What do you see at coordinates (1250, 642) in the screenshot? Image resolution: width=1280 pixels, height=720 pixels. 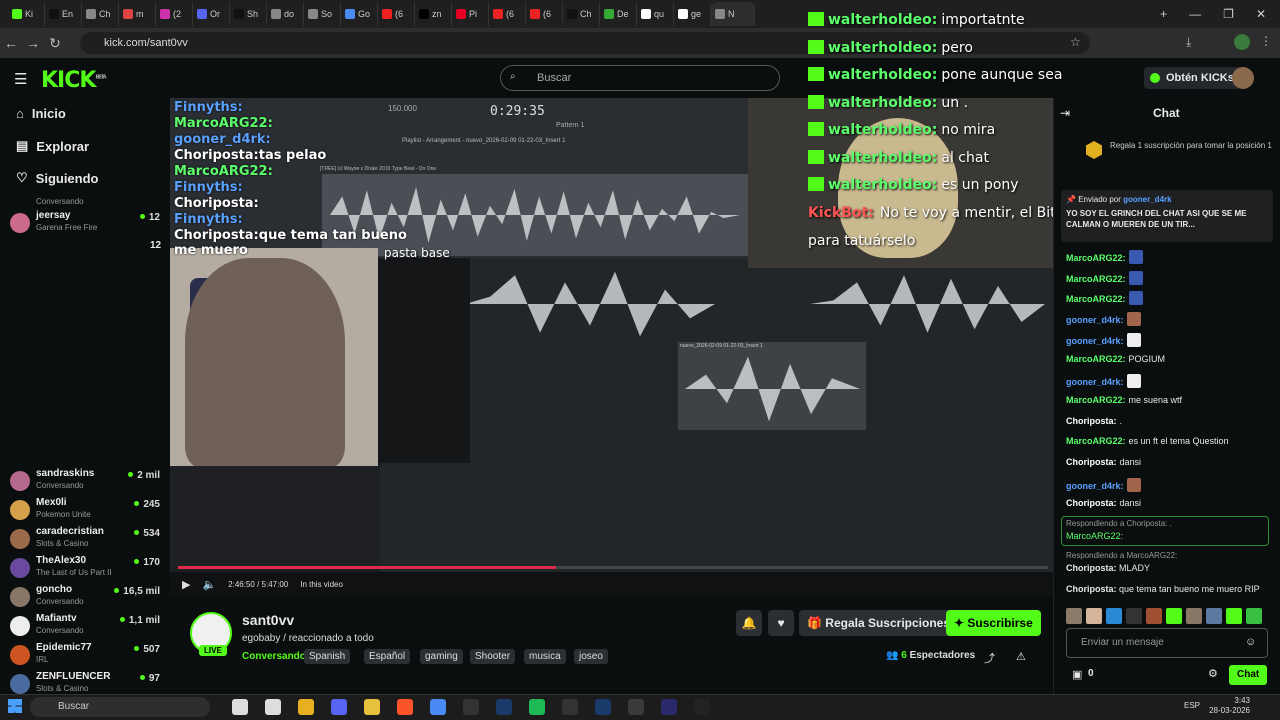 I see `emoji-icon: ☺` at bounding box center [1250, 642].